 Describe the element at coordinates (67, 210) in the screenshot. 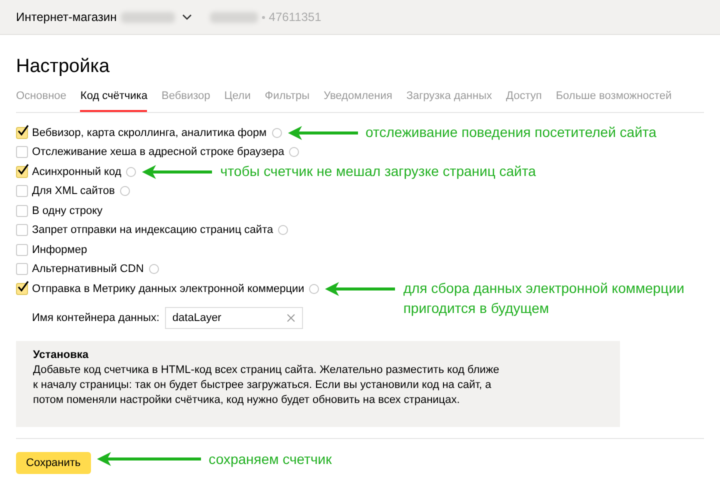

I see `option-label: В одну строку` at that location.